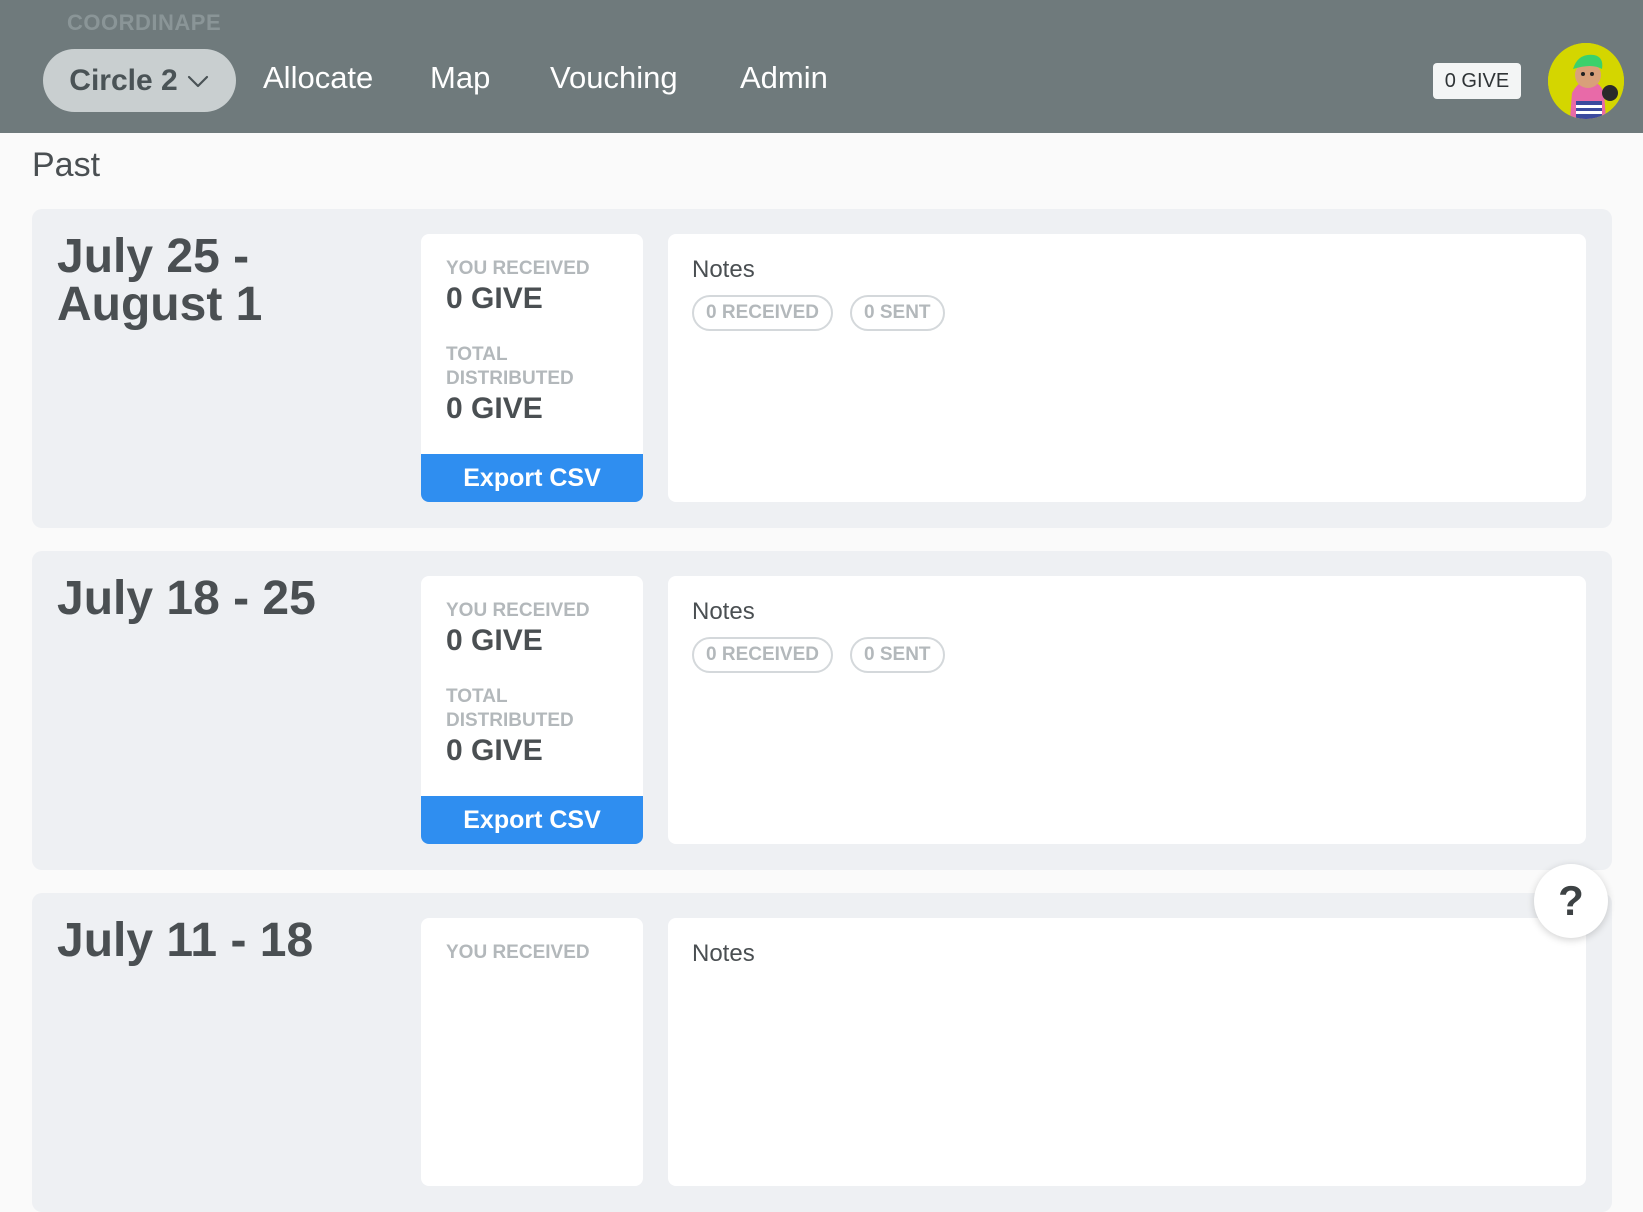 Image resolution: width=1643 pixels, height=1212 pixels. What do you see at coordinates (123, 80) in the screenshot?
I see `circle-selector-label: Circle 2` at bounding box center [123, 80].